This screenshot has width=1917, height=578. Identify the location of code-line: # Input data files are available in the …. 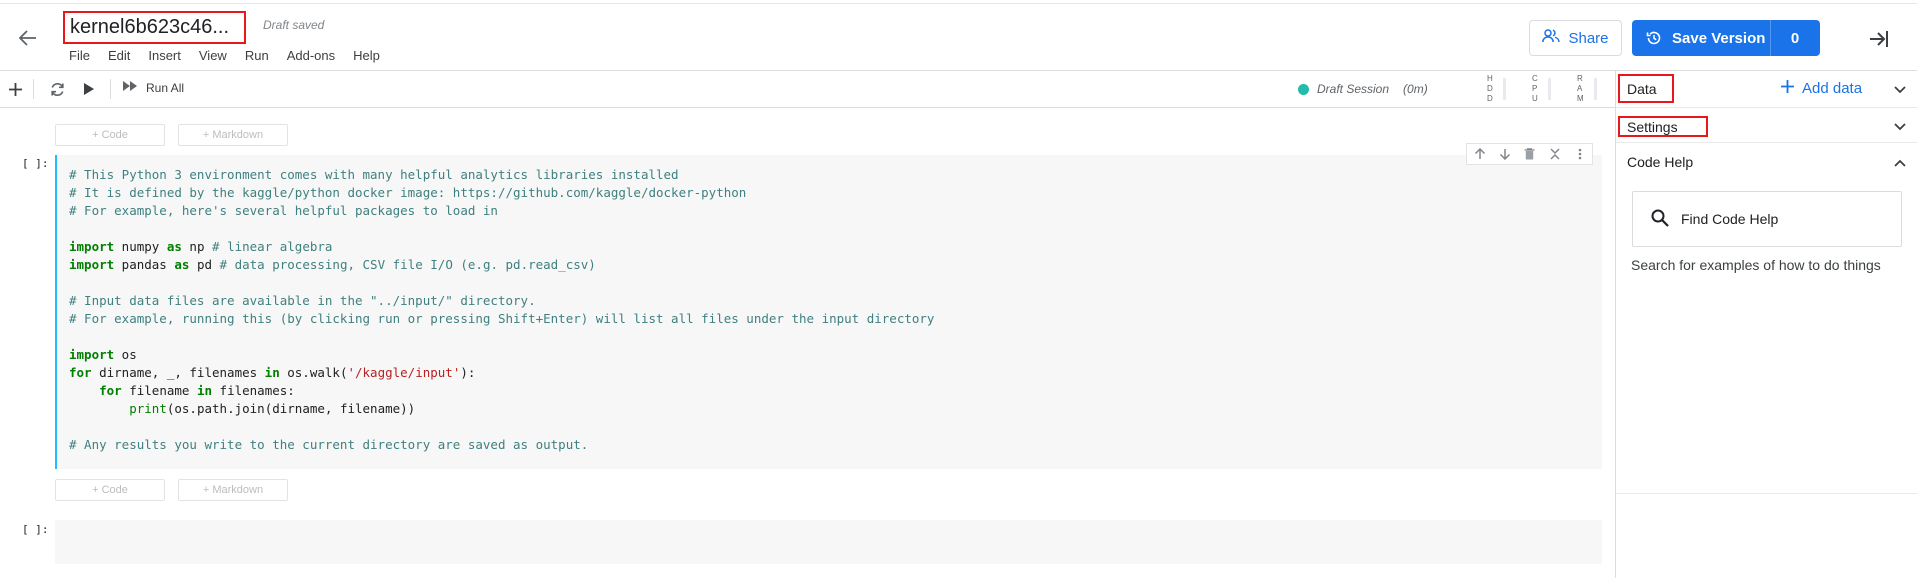
(835, 301).